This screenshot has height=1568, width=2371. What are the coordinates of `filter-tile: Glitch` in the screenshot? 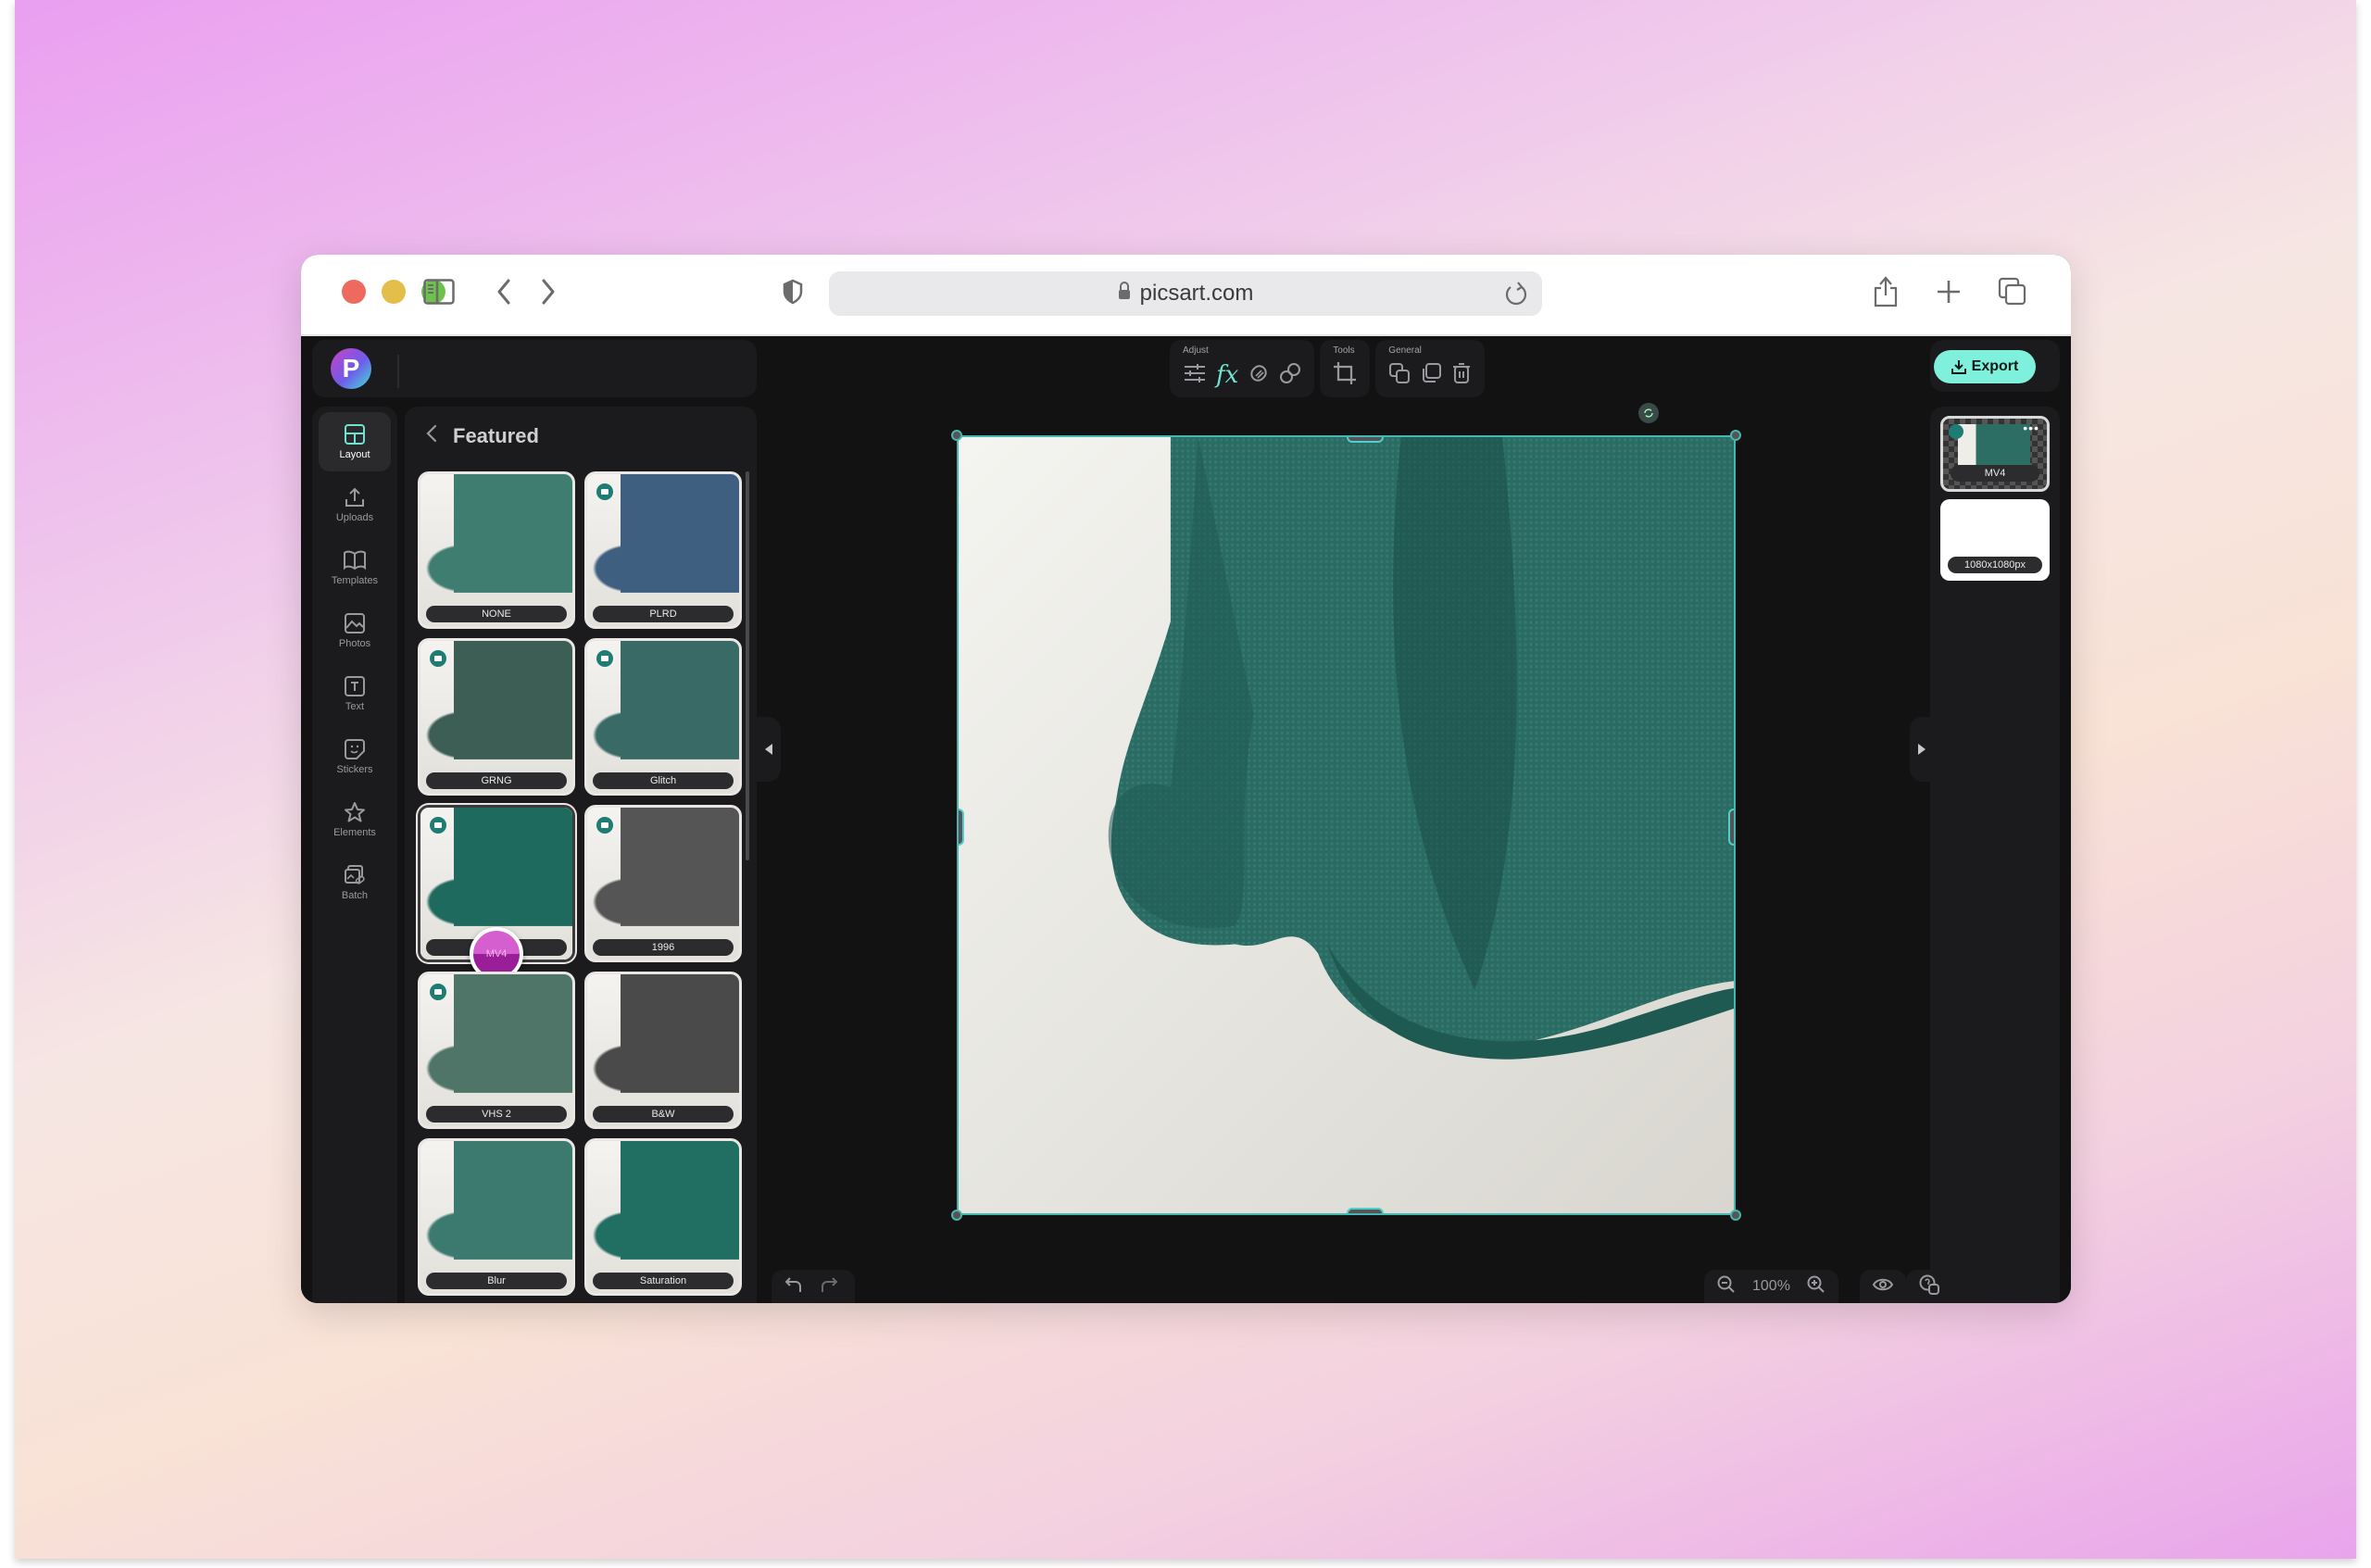 It's located at (663, 717).